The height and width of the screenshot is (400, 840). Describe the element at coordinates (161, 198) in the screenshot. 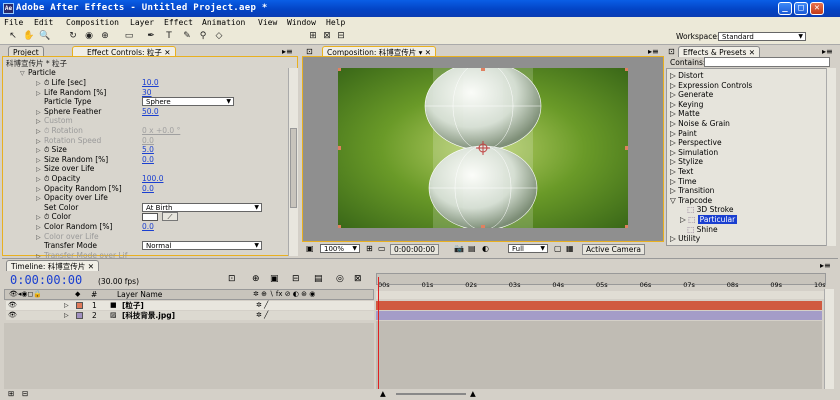

I see `property-row: ▷ Opacity over Life` at that location.